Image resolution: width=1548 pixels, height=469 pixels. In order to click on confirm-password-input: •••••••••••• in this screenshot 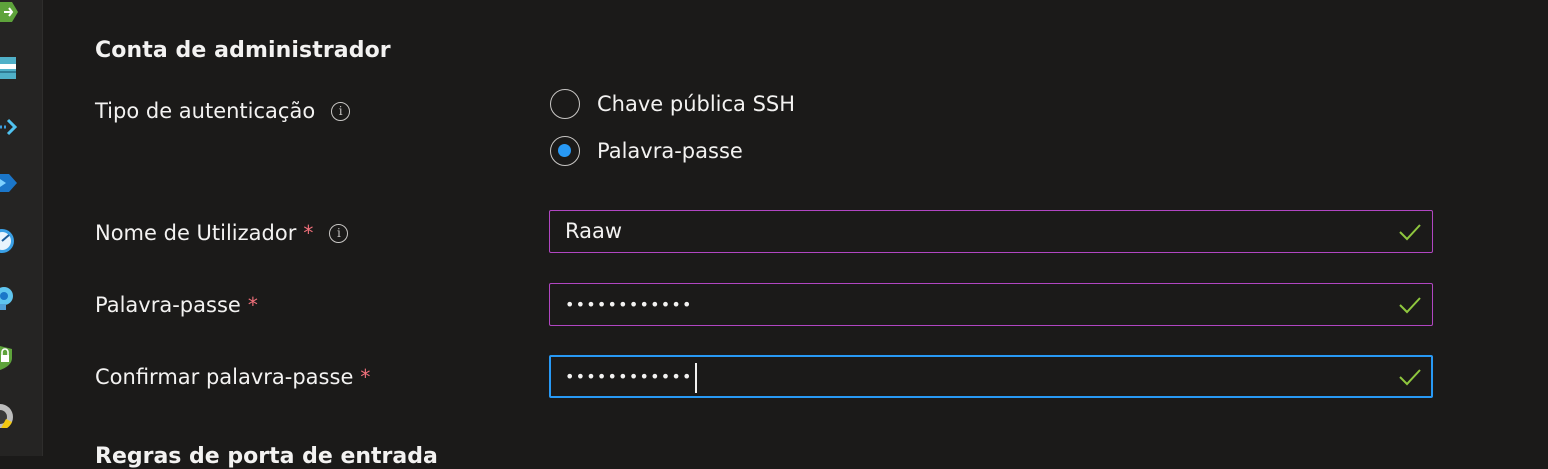, I will do `click(631, 376)`.